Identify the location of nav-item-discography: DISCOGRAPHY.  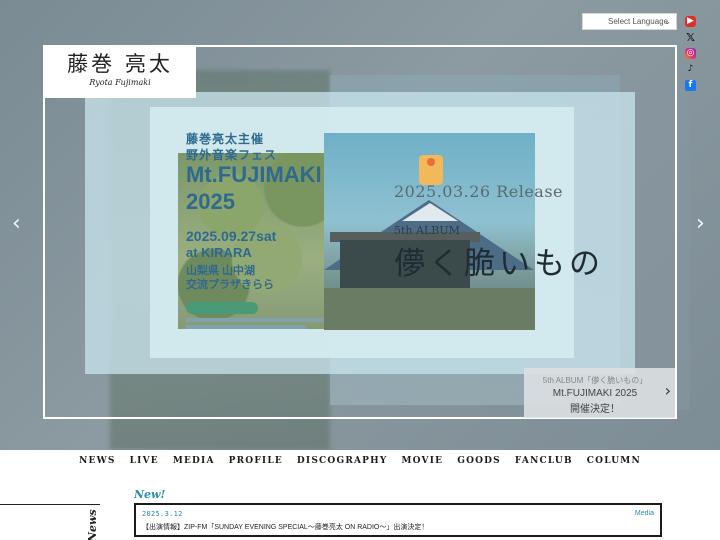
(342, 461).